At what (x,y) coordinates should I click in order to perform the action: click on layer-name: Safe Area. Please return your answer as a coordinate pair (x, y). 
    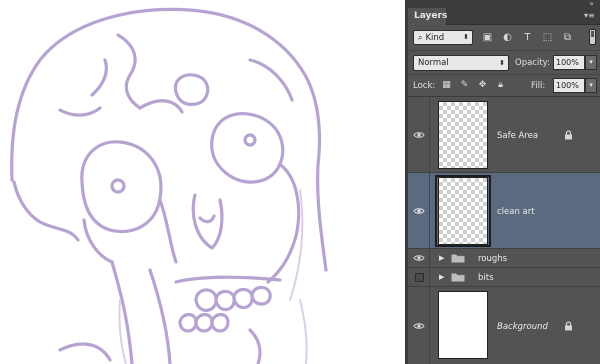
    Looking at the image, I should click on (517, 136).